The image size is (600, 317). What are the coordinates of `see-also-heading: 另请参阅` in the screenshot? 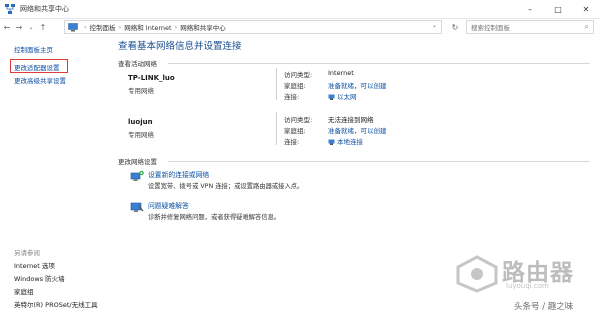 It's located at (27, 253).